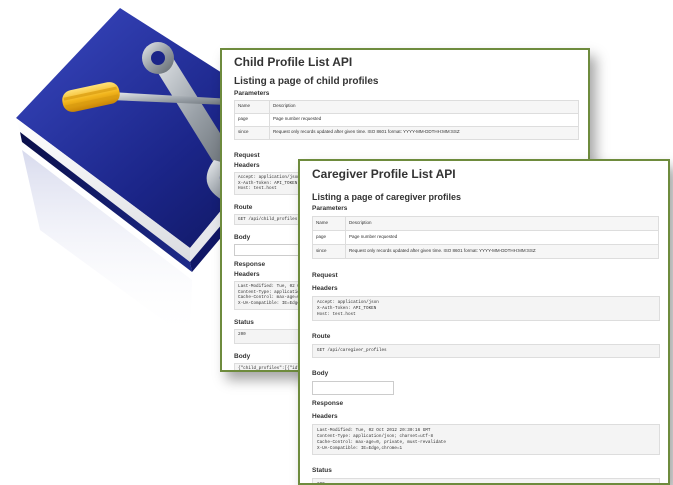 The height and width of the screenshot is (485, 673). Describe the element at coordinates (322, 471) in the screenshot. I see `status-label: Status` at that location.